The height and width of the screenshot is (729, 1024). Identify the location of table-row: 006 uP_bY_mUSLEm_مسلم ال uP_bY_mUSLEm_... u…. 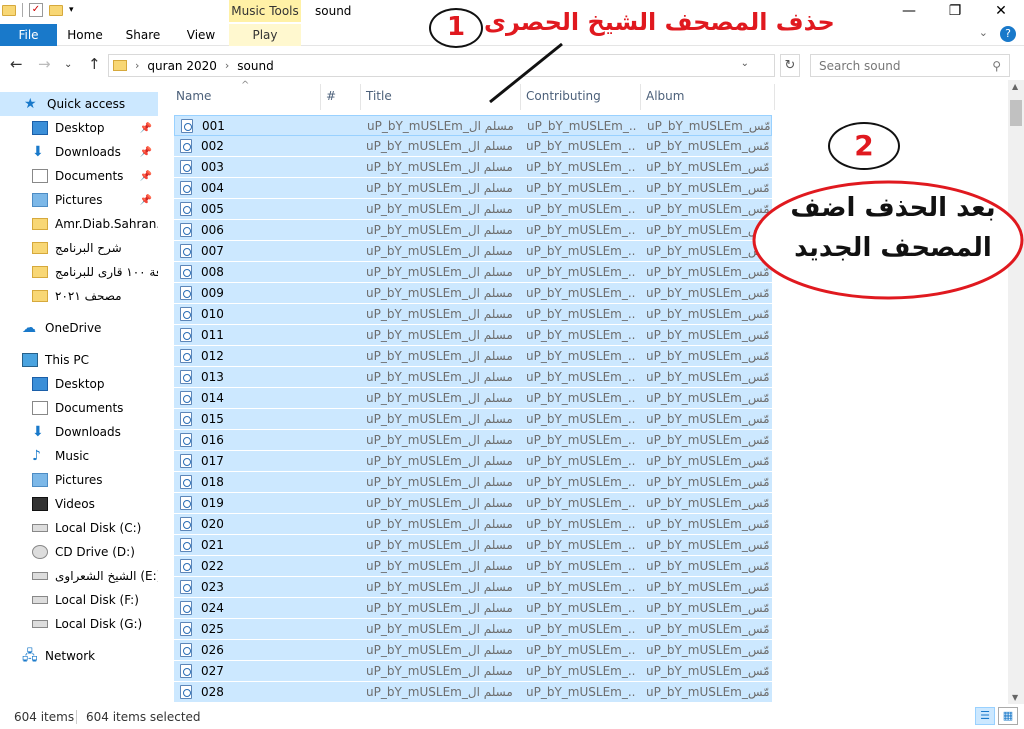
(473, 230).